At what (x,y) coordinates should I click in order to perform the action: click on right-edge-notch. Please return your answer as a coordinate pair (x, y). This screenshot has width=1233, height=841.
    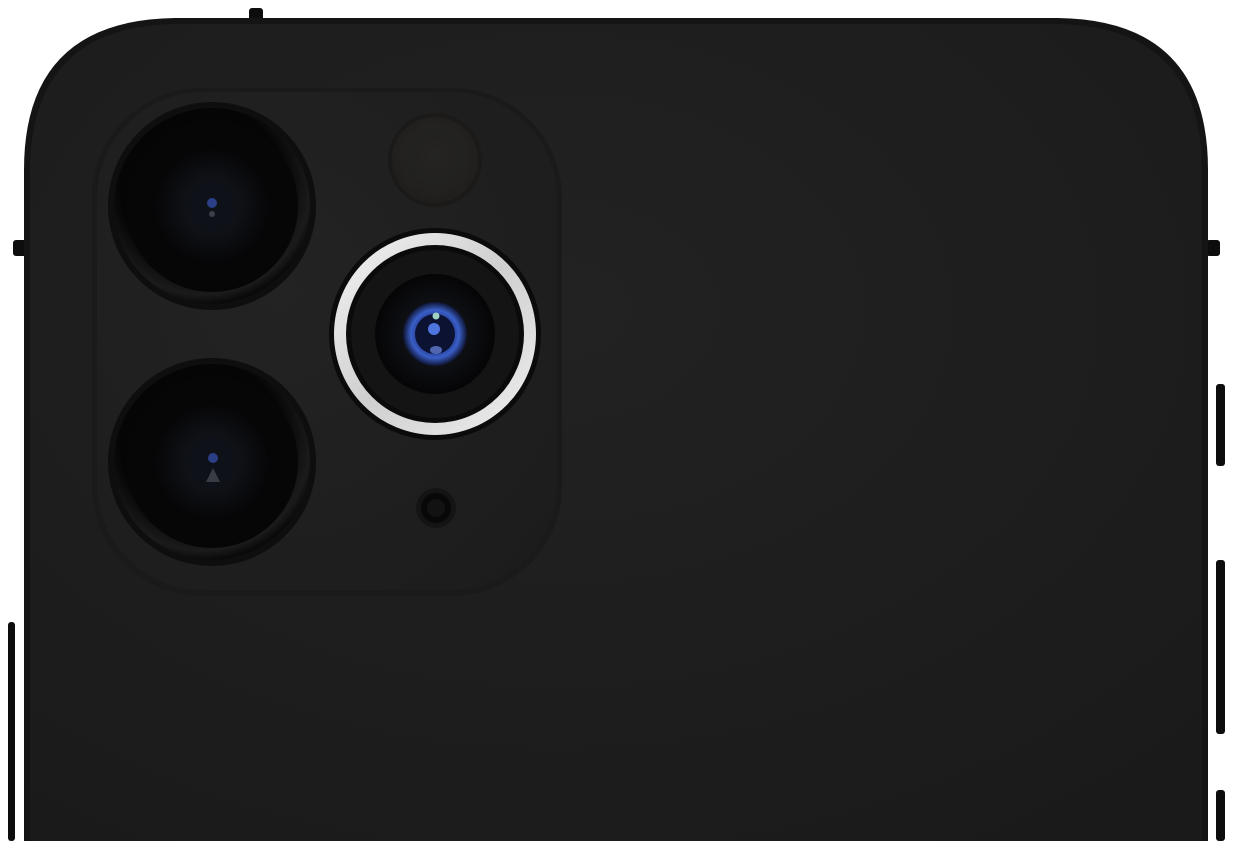
    Looking at the image, I should click on (1213, 248).